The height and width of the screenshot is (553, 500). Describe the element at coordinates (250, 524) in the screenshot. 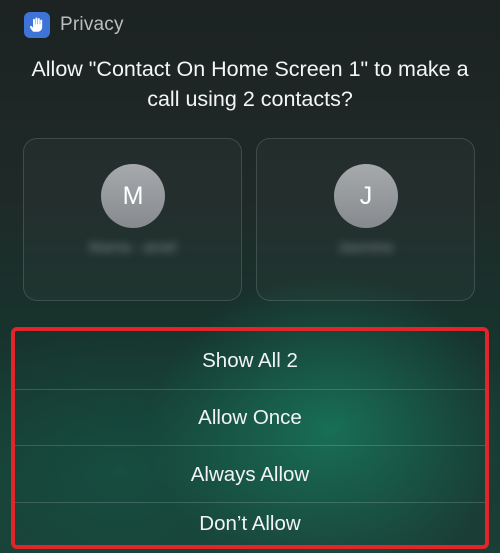

I see `dont-allow-button: Don’t Allow` at that location.